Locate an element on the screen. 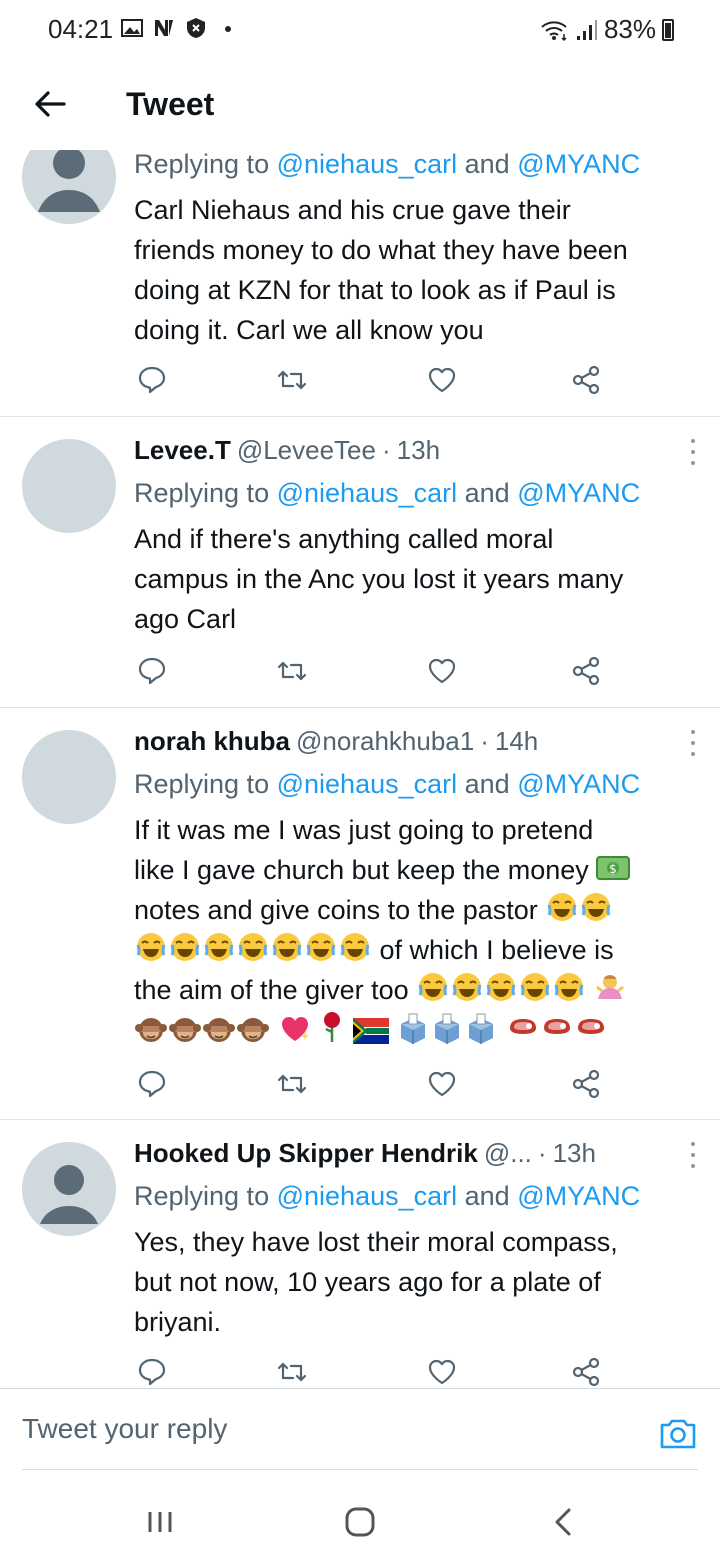  south-africa-flag-icon is located at coordinates (370, 1031).